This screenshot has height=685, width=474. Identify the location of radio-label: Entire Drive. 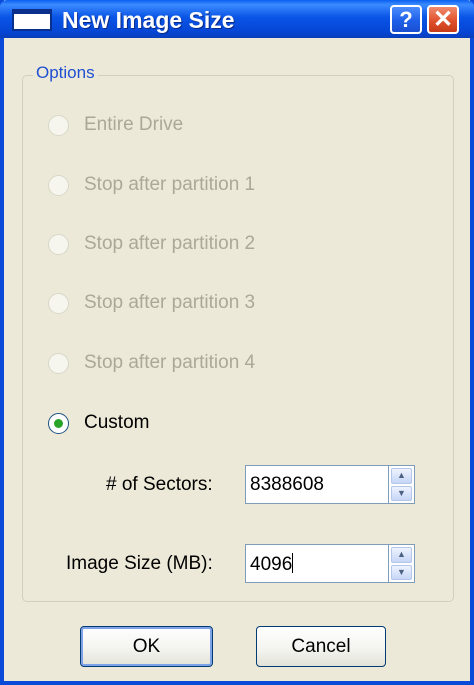
(134, 124).